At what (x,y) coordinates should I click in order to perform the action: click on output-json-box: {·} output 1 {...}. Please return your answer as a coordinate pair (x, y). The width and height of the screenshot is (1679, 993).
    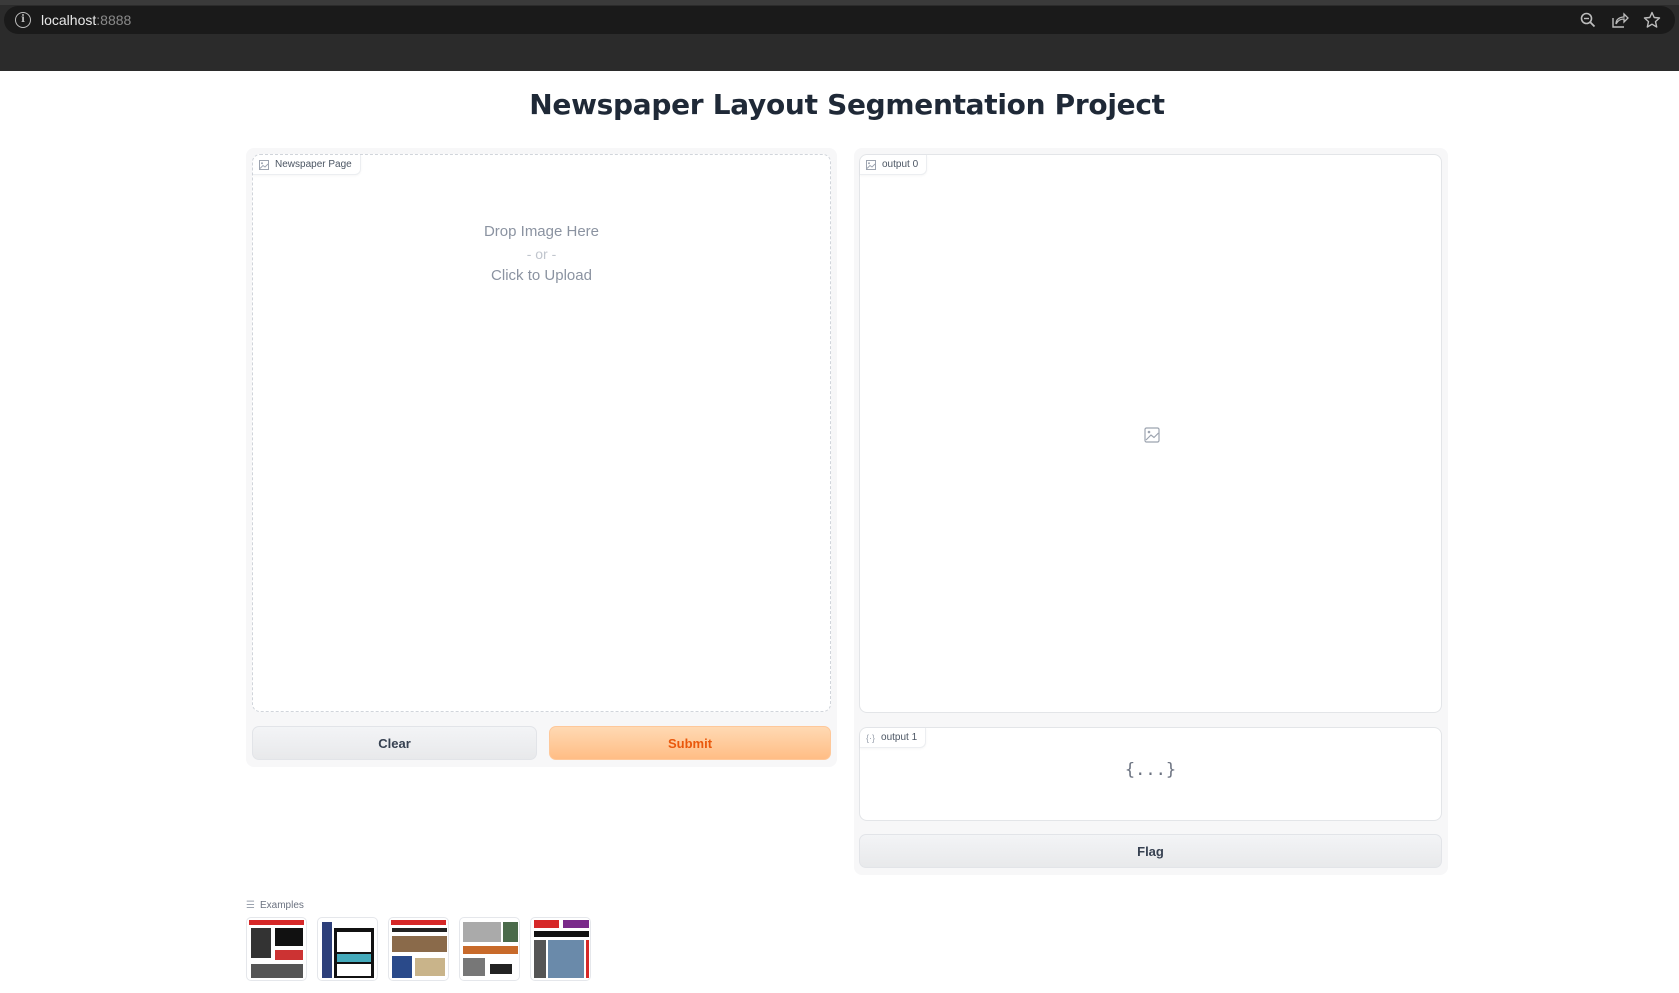
    Looking at the image, I should click on (1150, 774).